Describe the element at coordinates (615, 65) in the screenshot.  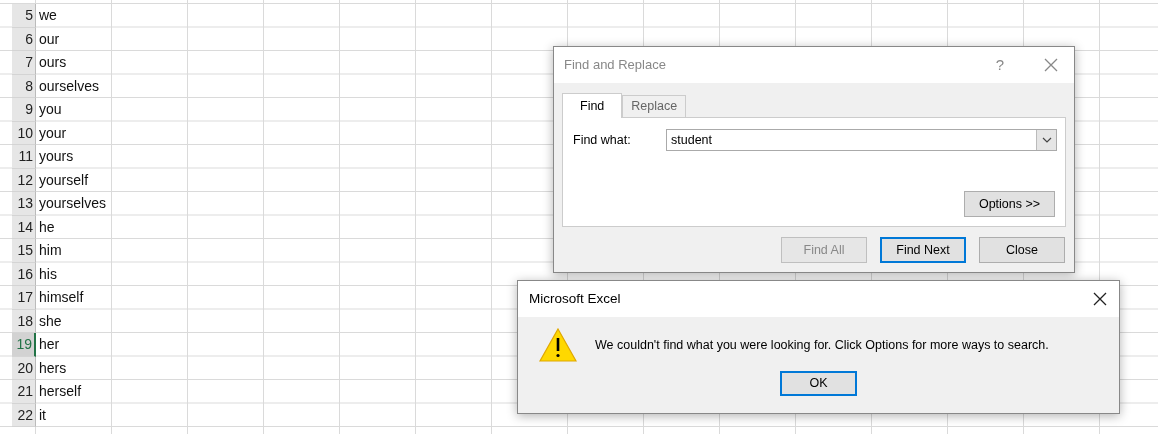
I see `dialog-title: Find and Replace` at that location.